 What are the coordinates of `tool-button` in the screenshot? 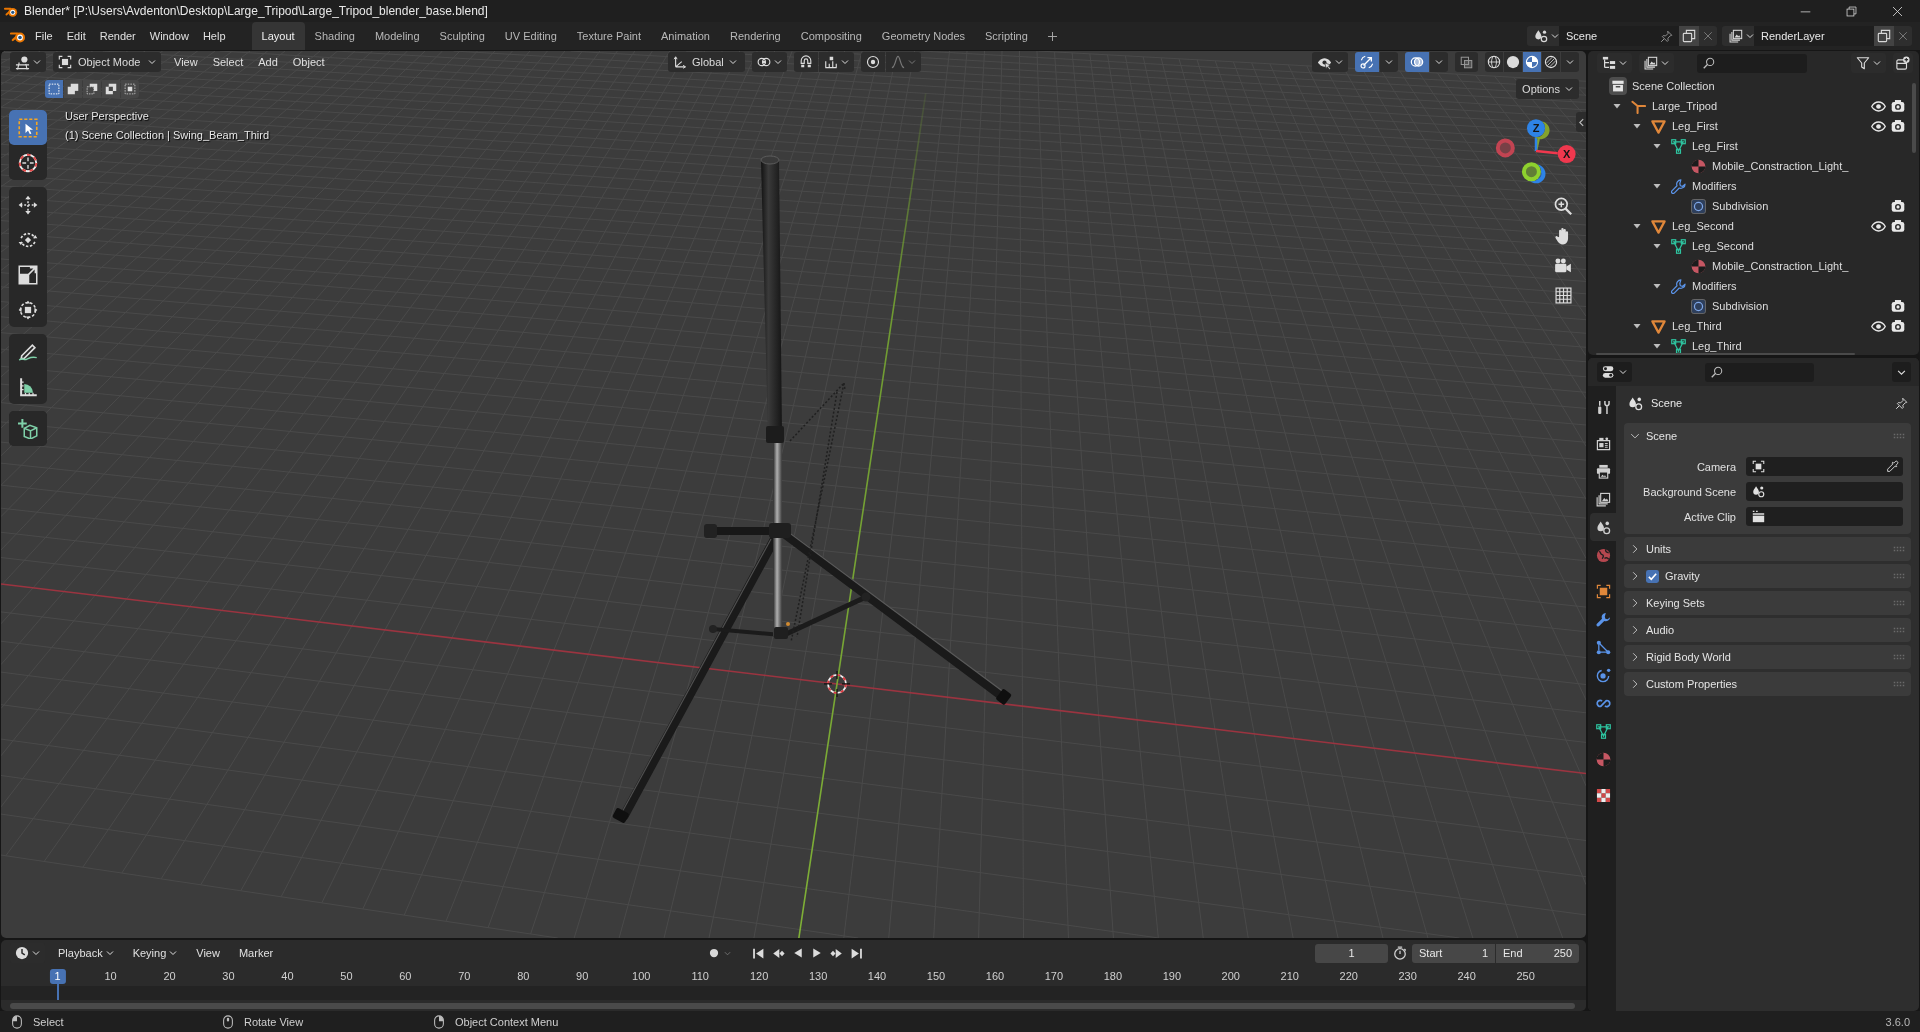 It's located at (28, 428).